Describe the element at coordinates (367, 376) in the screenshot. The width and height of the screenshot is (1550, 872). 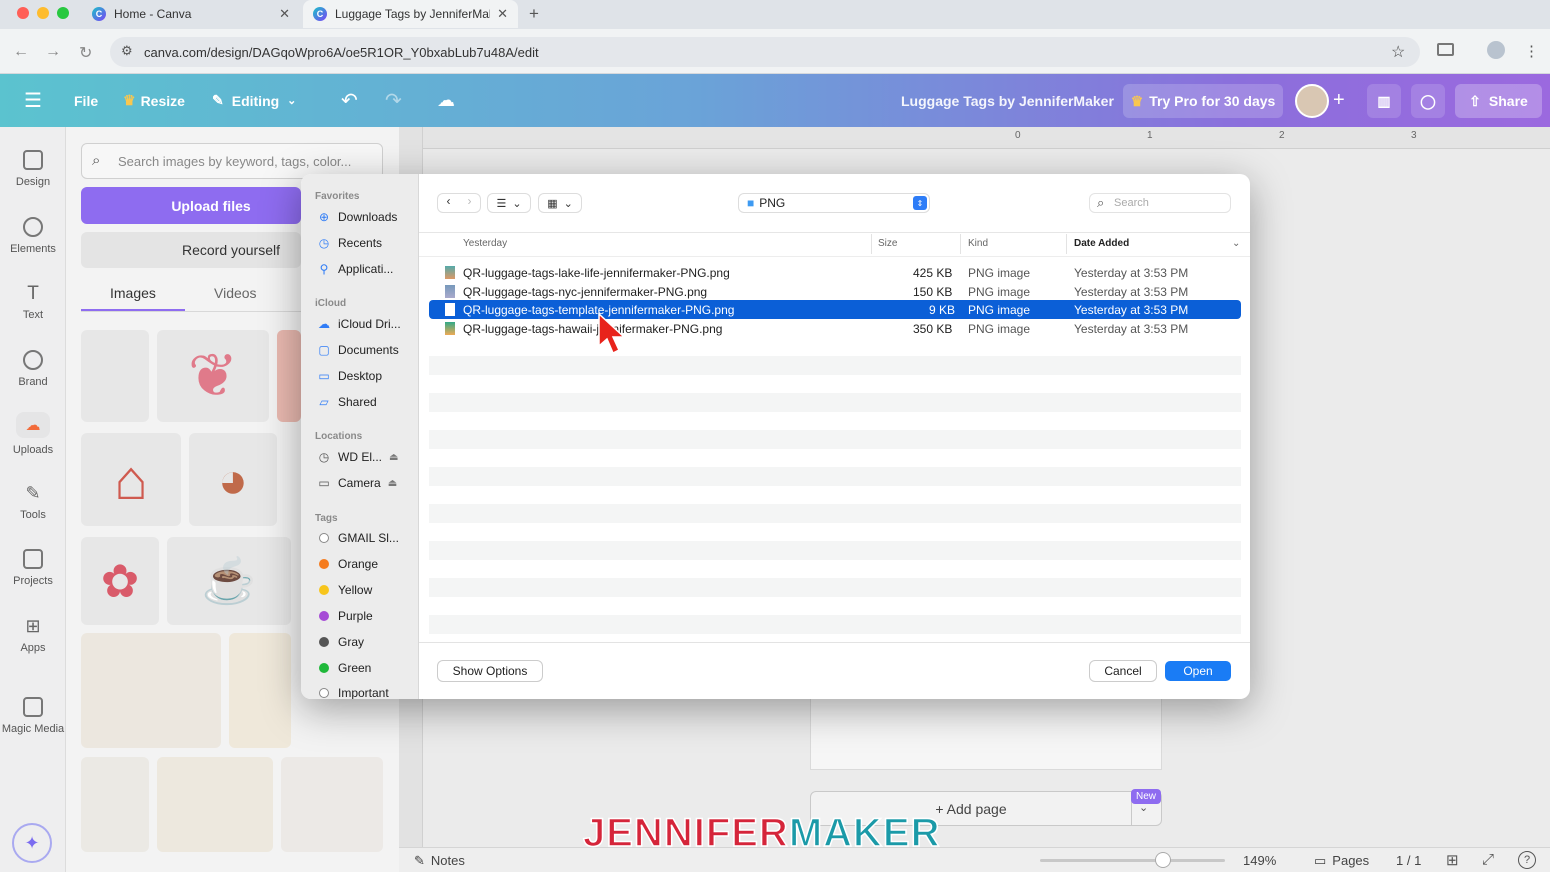
I see `sidebar-item-desktop: ▭ Desktop` at that location.